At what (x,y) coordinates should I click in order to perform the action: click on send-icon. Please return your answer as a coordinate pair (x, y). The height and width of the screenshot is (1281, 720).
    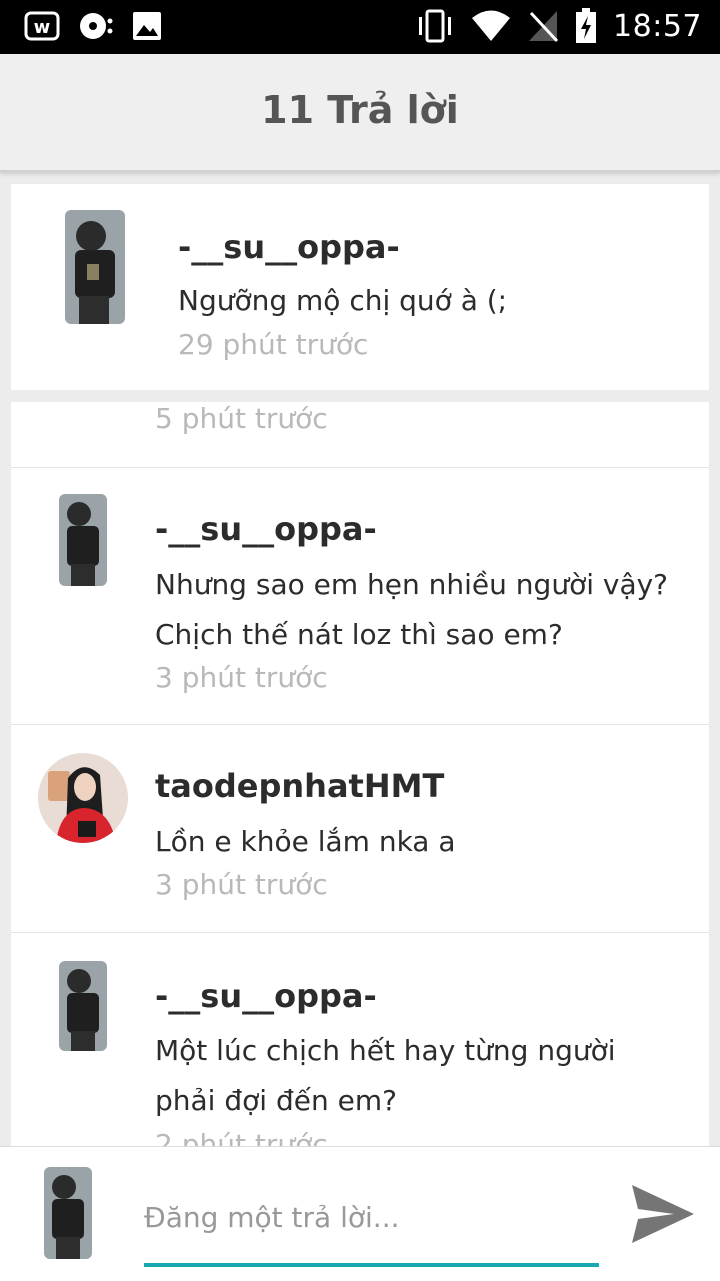
    Looking at the image, I should click on (663, 1214).